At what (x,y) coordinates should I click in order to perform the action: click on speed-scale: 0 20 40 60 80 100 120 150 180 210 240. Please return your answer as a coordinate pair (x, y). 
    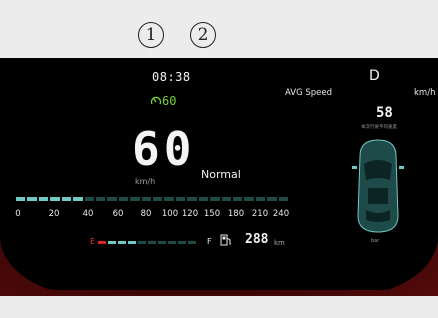
    Looking at the image, I should click on (150, 216).